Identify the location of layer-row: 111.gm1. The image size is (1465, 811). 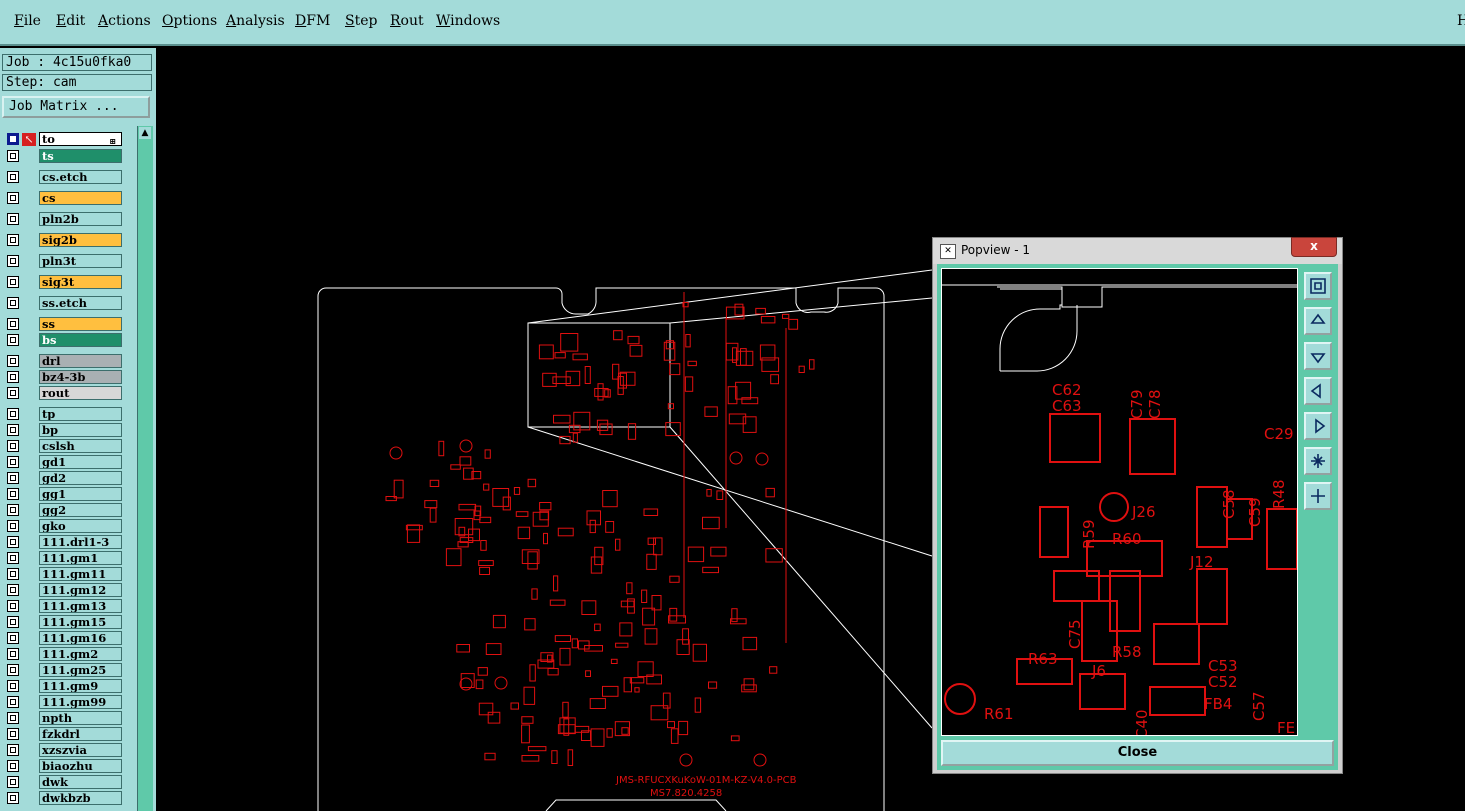
(65, 558).